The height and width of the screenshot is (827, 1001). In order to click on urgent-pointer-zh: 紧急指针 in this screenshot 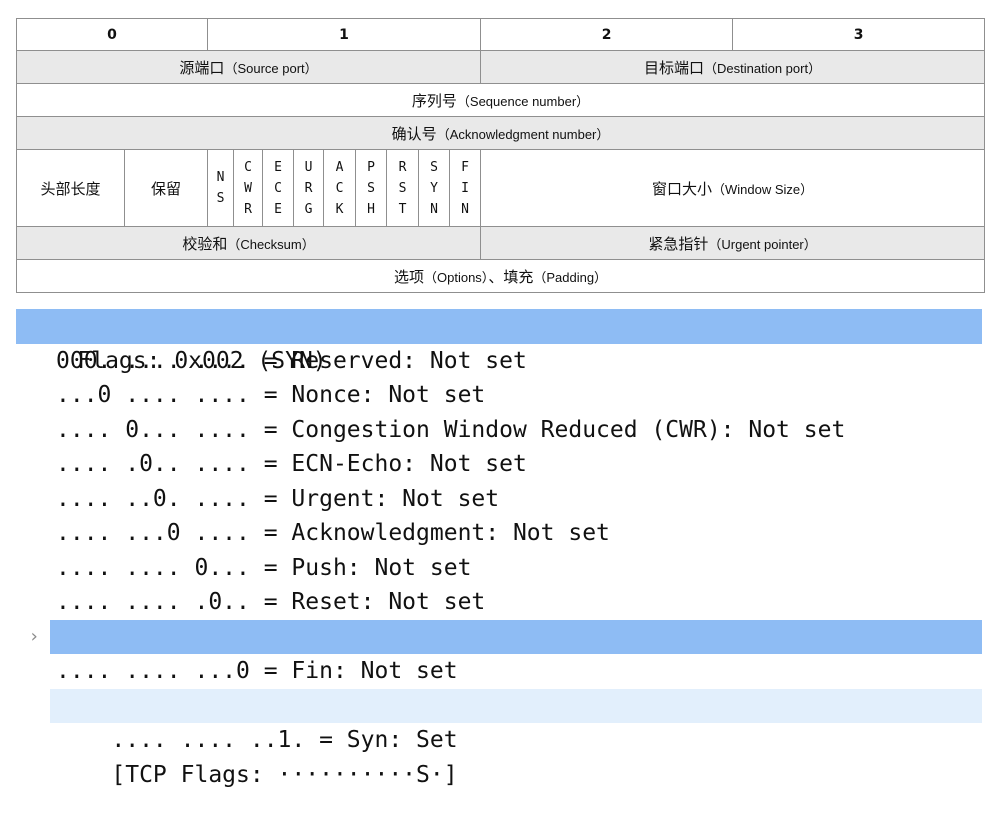, I will do `click(678, 243)`.